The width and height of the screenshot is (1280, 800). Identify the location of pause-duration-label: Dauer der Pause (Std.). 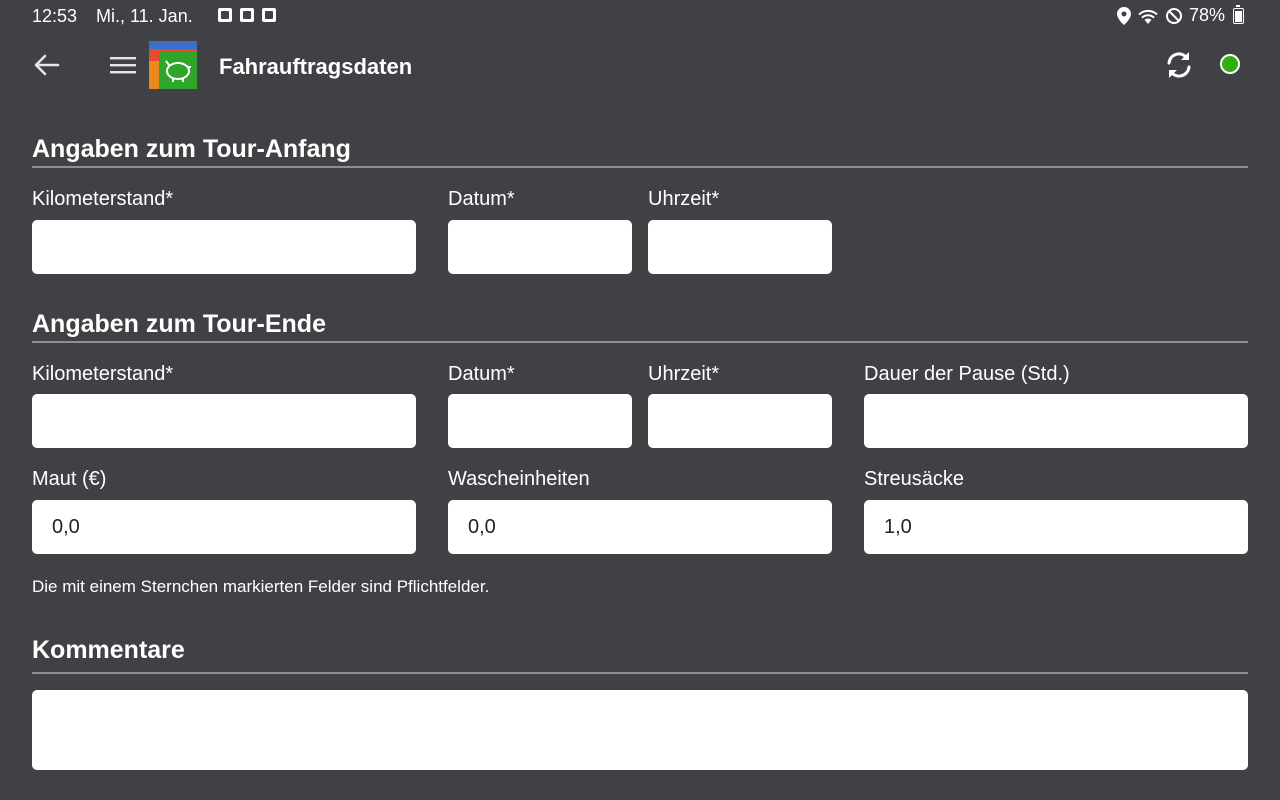
(967, 374).